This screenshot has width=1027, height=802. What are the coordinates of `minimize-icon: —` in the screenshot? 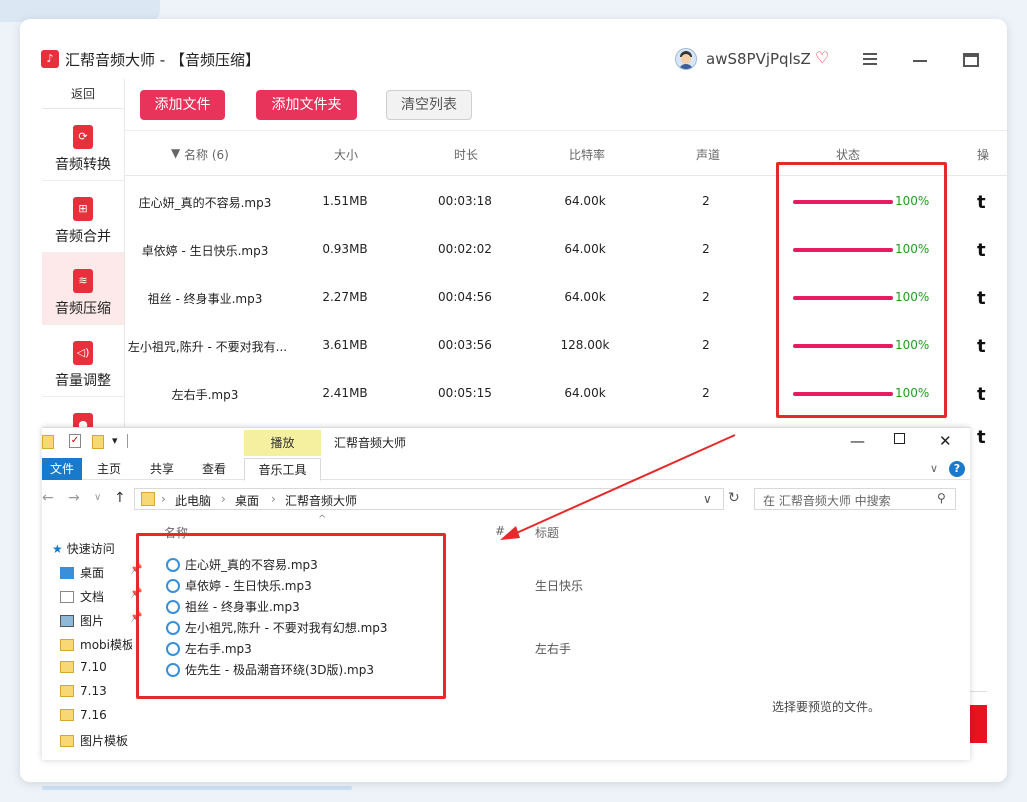 It's located at (857, 441).